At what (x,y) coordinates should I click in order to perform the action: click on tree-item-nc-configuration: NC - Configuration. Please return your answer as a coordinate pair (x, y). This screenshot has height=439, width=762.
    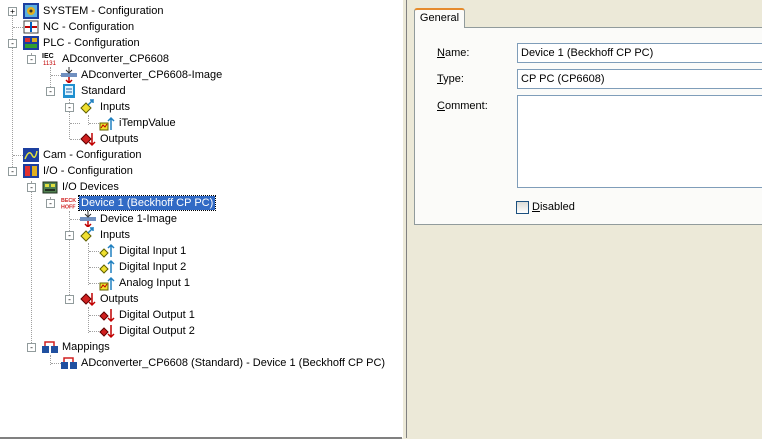
    Looking at the image, I should click on (88, 27).